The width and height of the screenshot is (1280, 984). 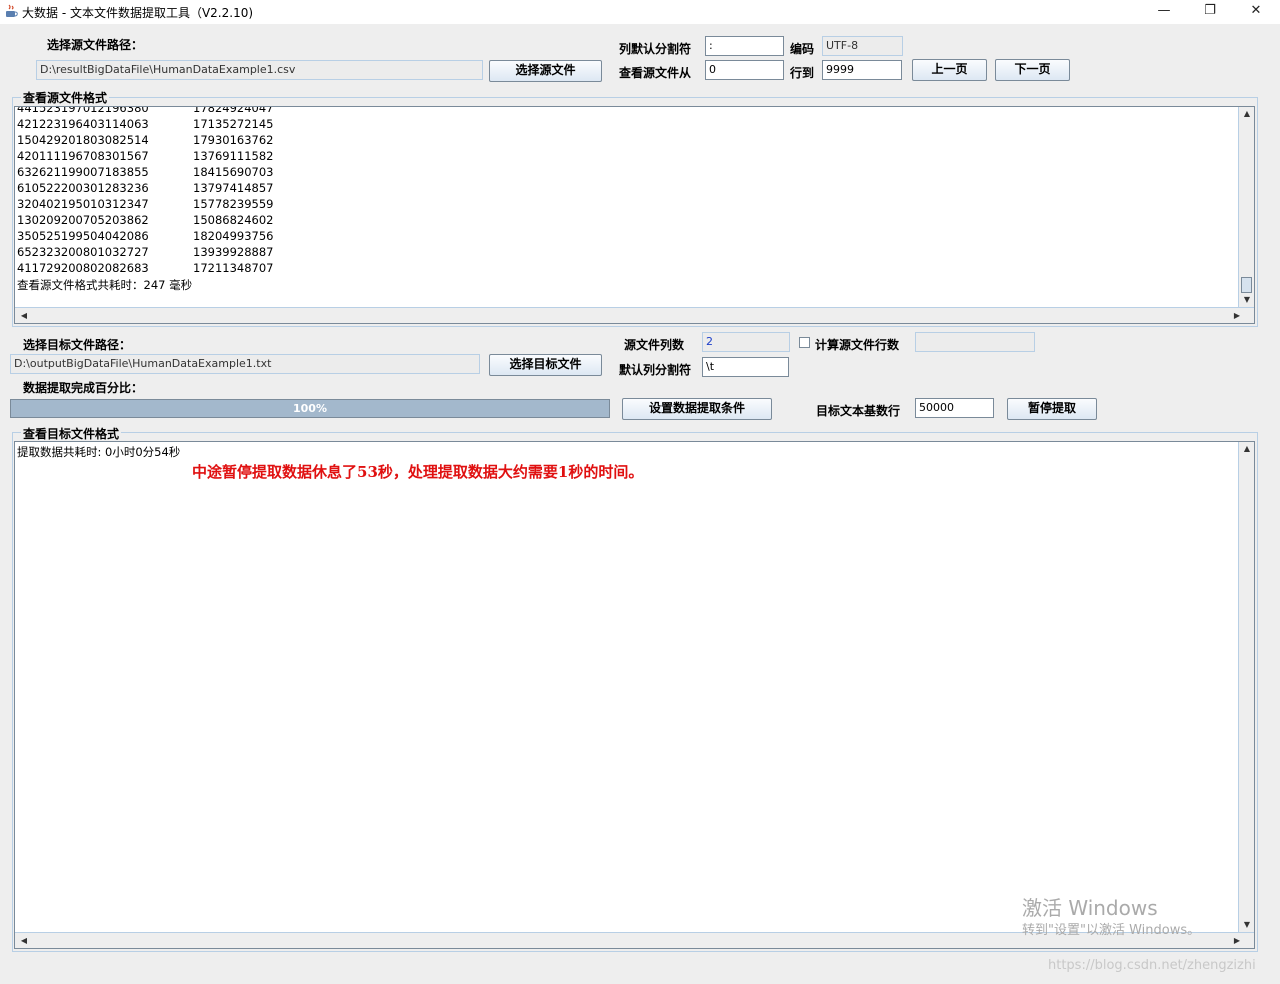 What do you see at coordinates (95, 45) in the screenshot?
I see `source-path-label: 选择源文件路径：` at bounding box center [95, 45].